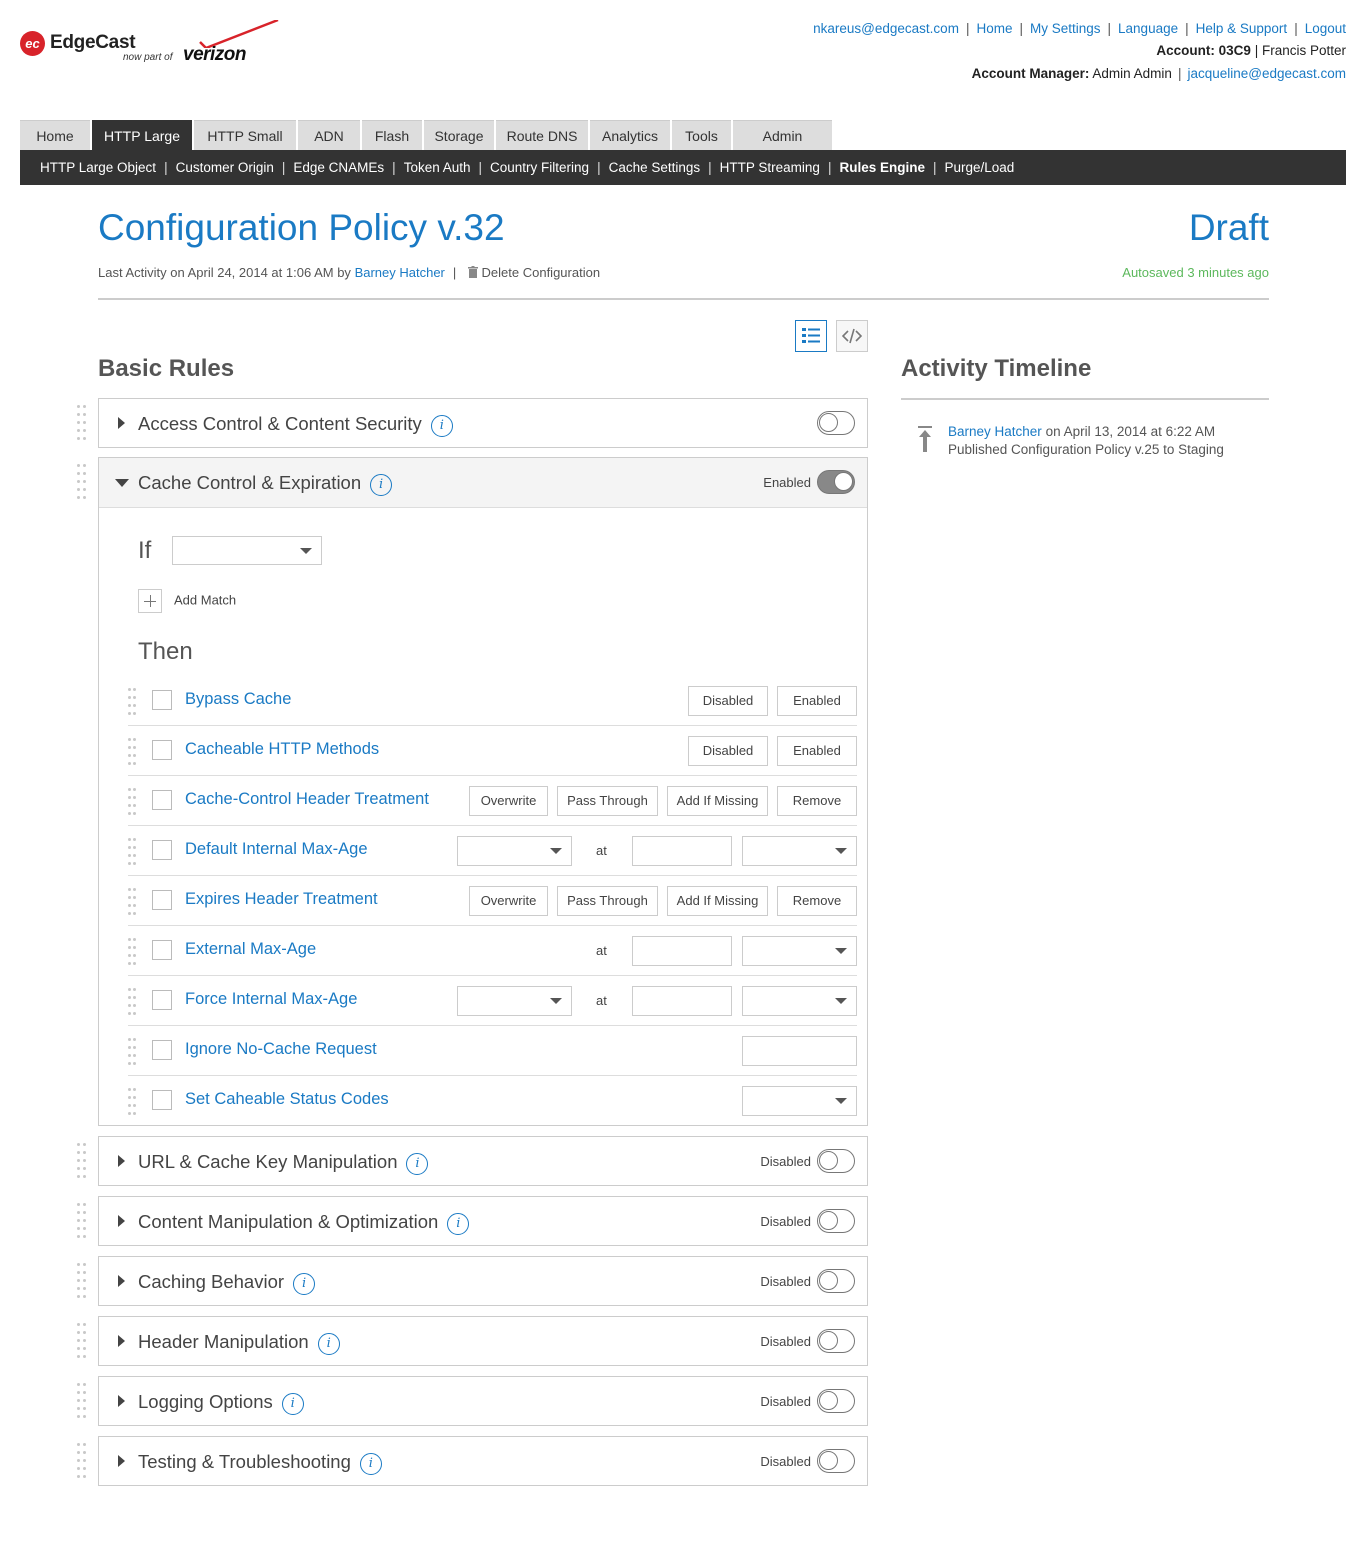  I want to click on enabled-button: Enabled, so click(817, 751).